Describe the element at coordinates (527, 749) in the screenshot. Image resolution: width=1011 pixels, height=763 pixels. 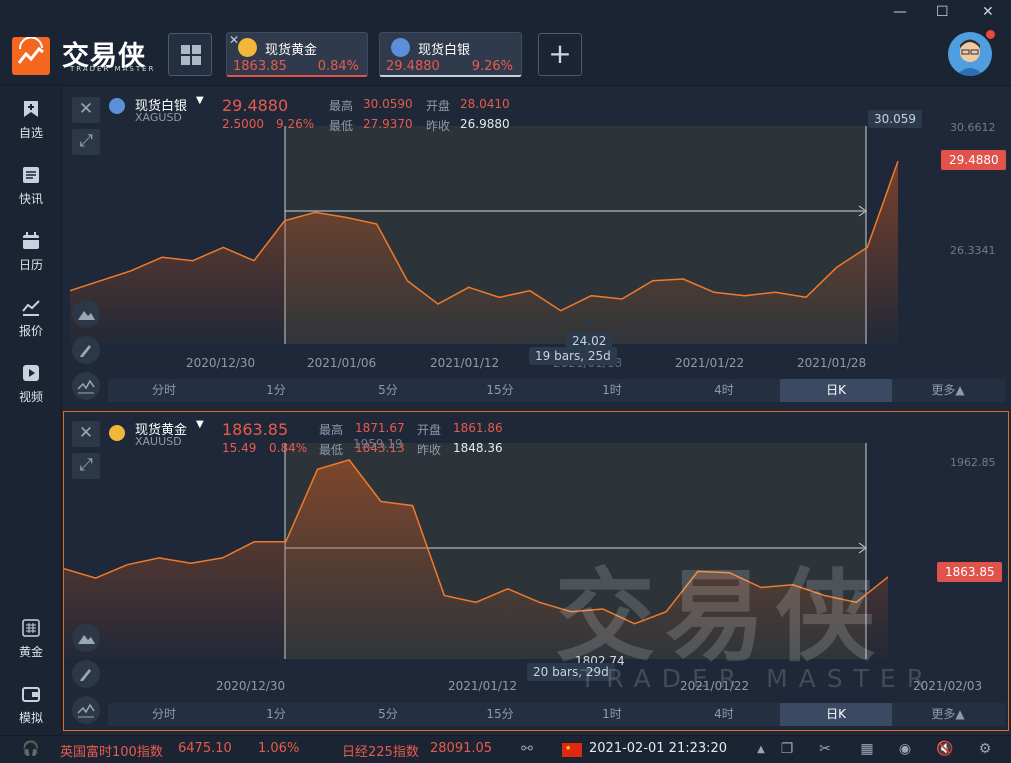
I see `connection-icon: ⚯` at that location.